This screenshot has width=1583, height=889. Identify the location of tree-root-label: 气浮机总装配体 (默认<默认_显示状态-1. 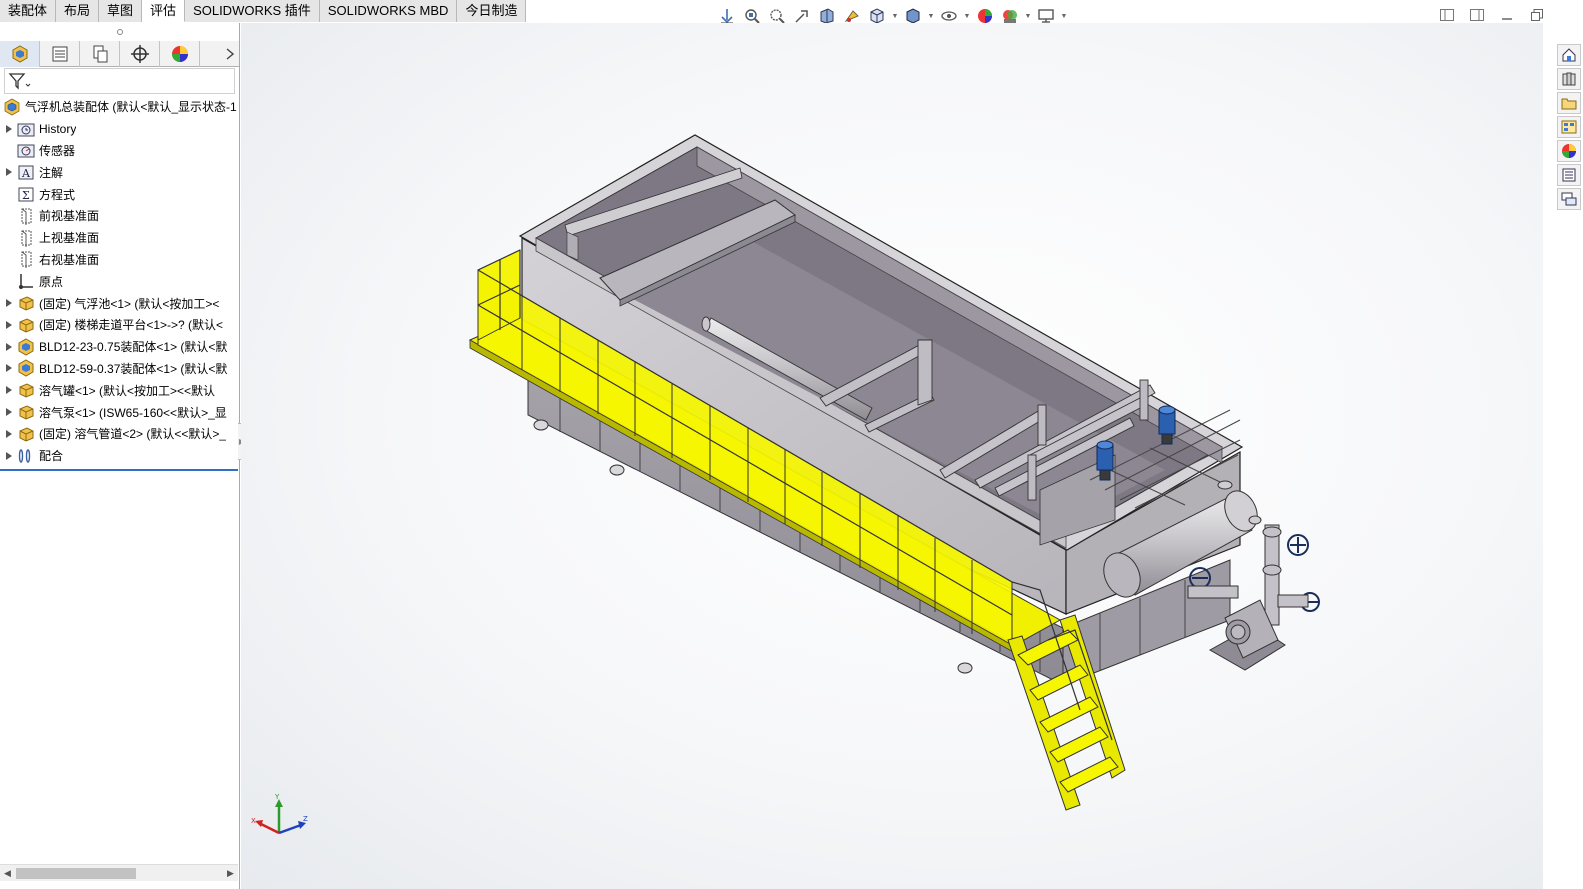
(131, 107).